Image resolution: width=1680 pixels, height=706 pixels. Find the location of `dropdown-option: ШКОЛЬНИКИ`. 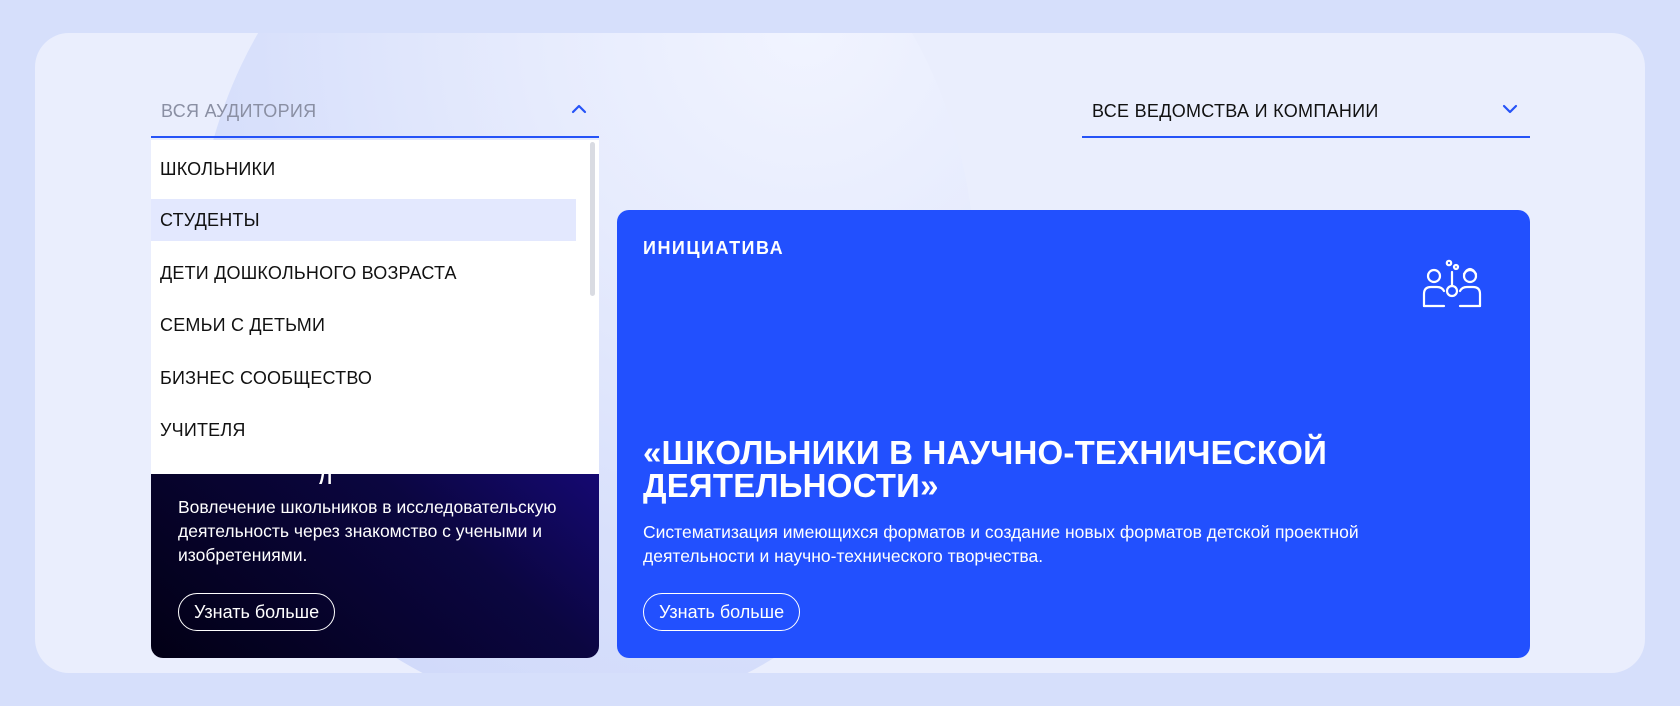

dropdown-option: ШКОЛЬНИКИ is located at coordinates (363, 169).